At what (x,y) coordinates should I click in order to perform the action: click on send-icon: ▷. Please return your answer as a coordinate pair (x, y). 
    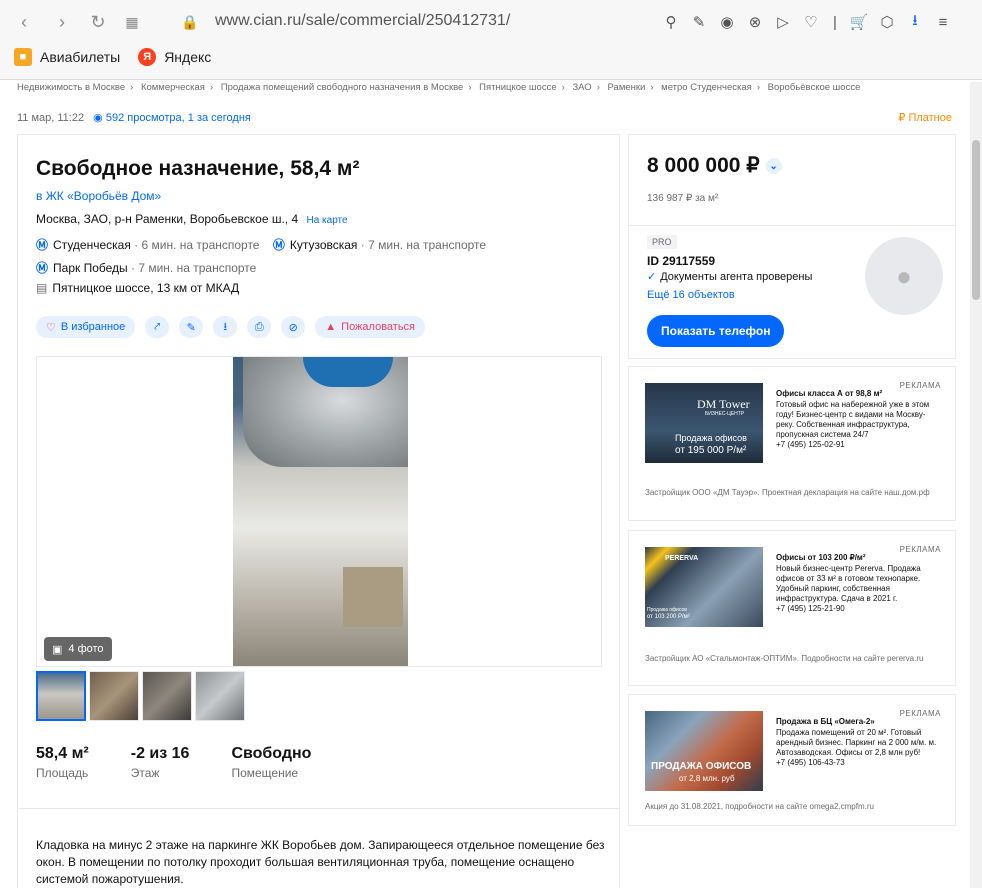
    Looking at the image, I should click on (783, 22).